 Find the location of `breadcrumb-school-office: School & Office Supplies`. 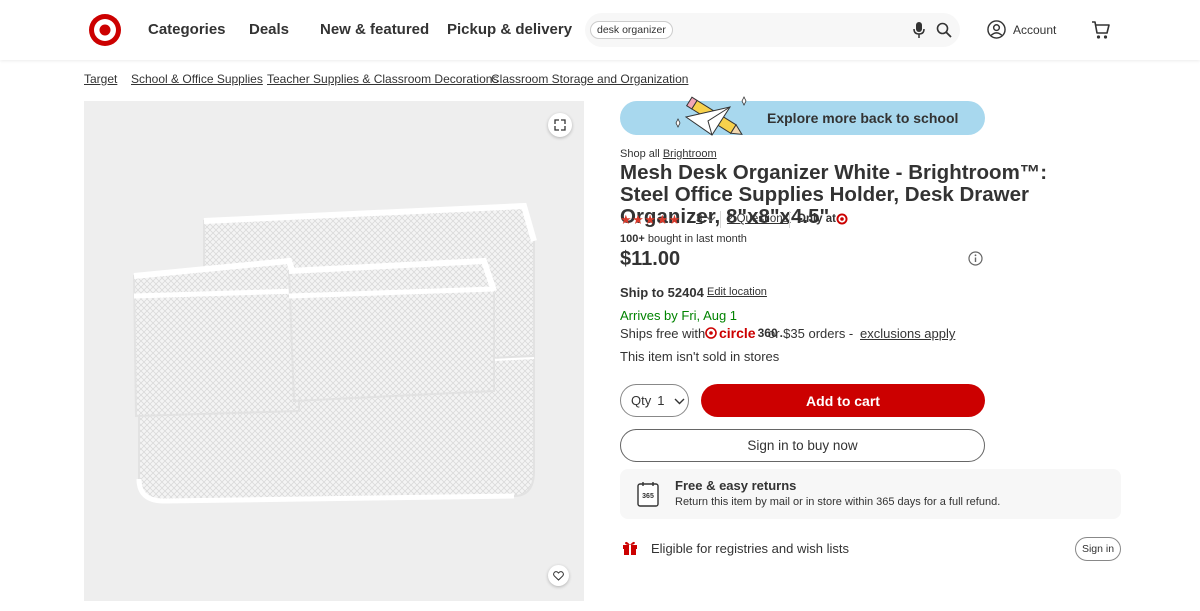

breadcrumb-school-office: School & Office Supplies is located at coordinates (197, 79).